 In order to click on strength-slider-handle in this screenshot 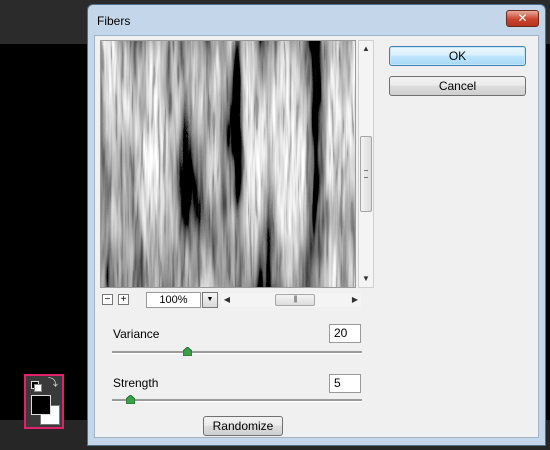, I will do `click(130, 399)`.